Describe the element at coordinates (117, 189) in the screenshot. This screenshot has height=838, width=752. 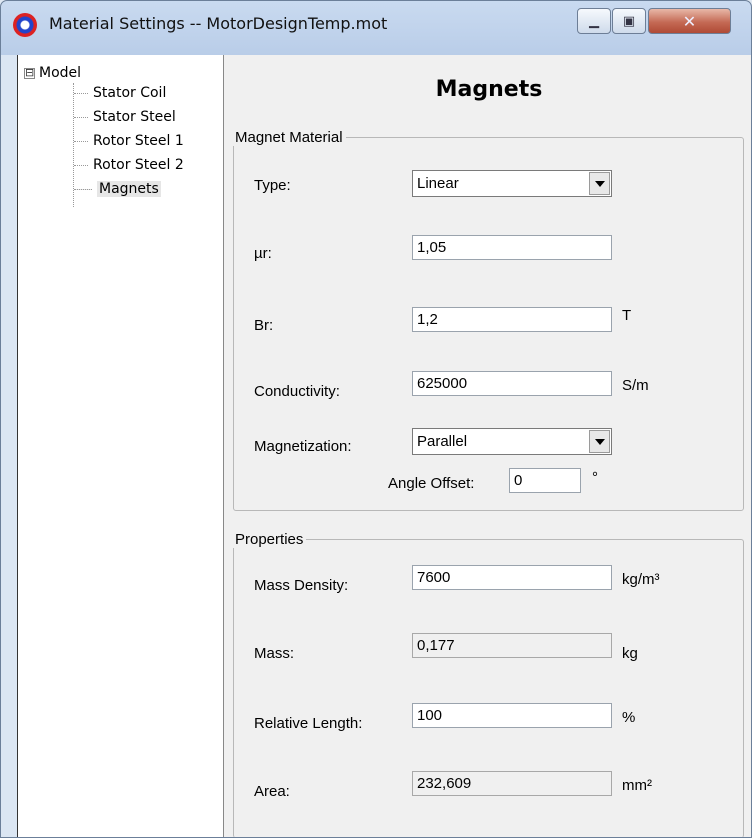
I see `tree-item-magnets: Magnets` at that location.